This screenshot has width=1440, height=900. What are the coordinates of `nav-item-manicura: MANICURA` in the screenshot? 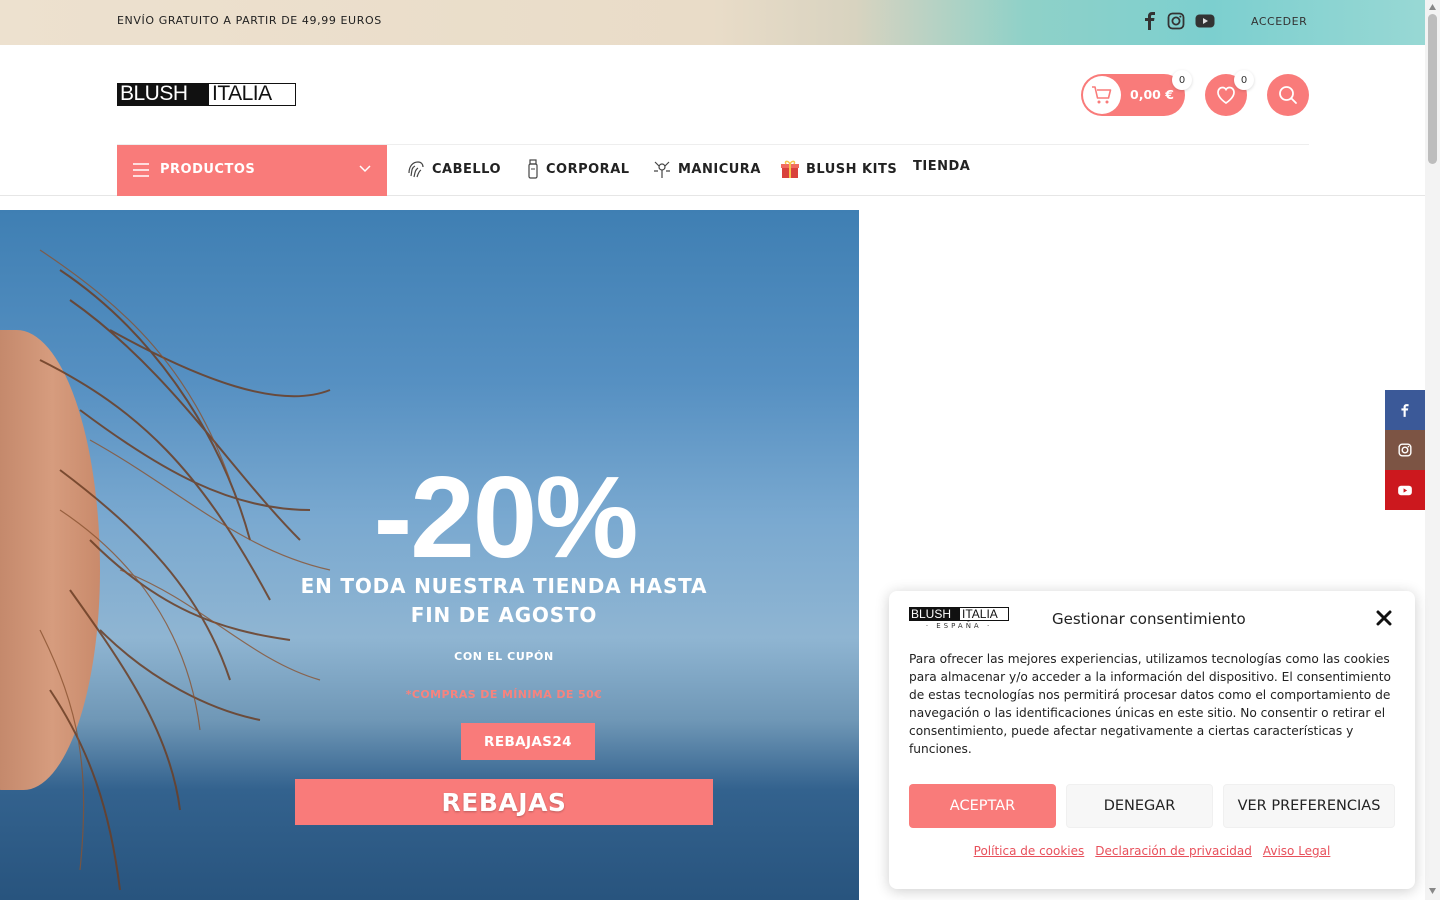 It's located at (706, 169).